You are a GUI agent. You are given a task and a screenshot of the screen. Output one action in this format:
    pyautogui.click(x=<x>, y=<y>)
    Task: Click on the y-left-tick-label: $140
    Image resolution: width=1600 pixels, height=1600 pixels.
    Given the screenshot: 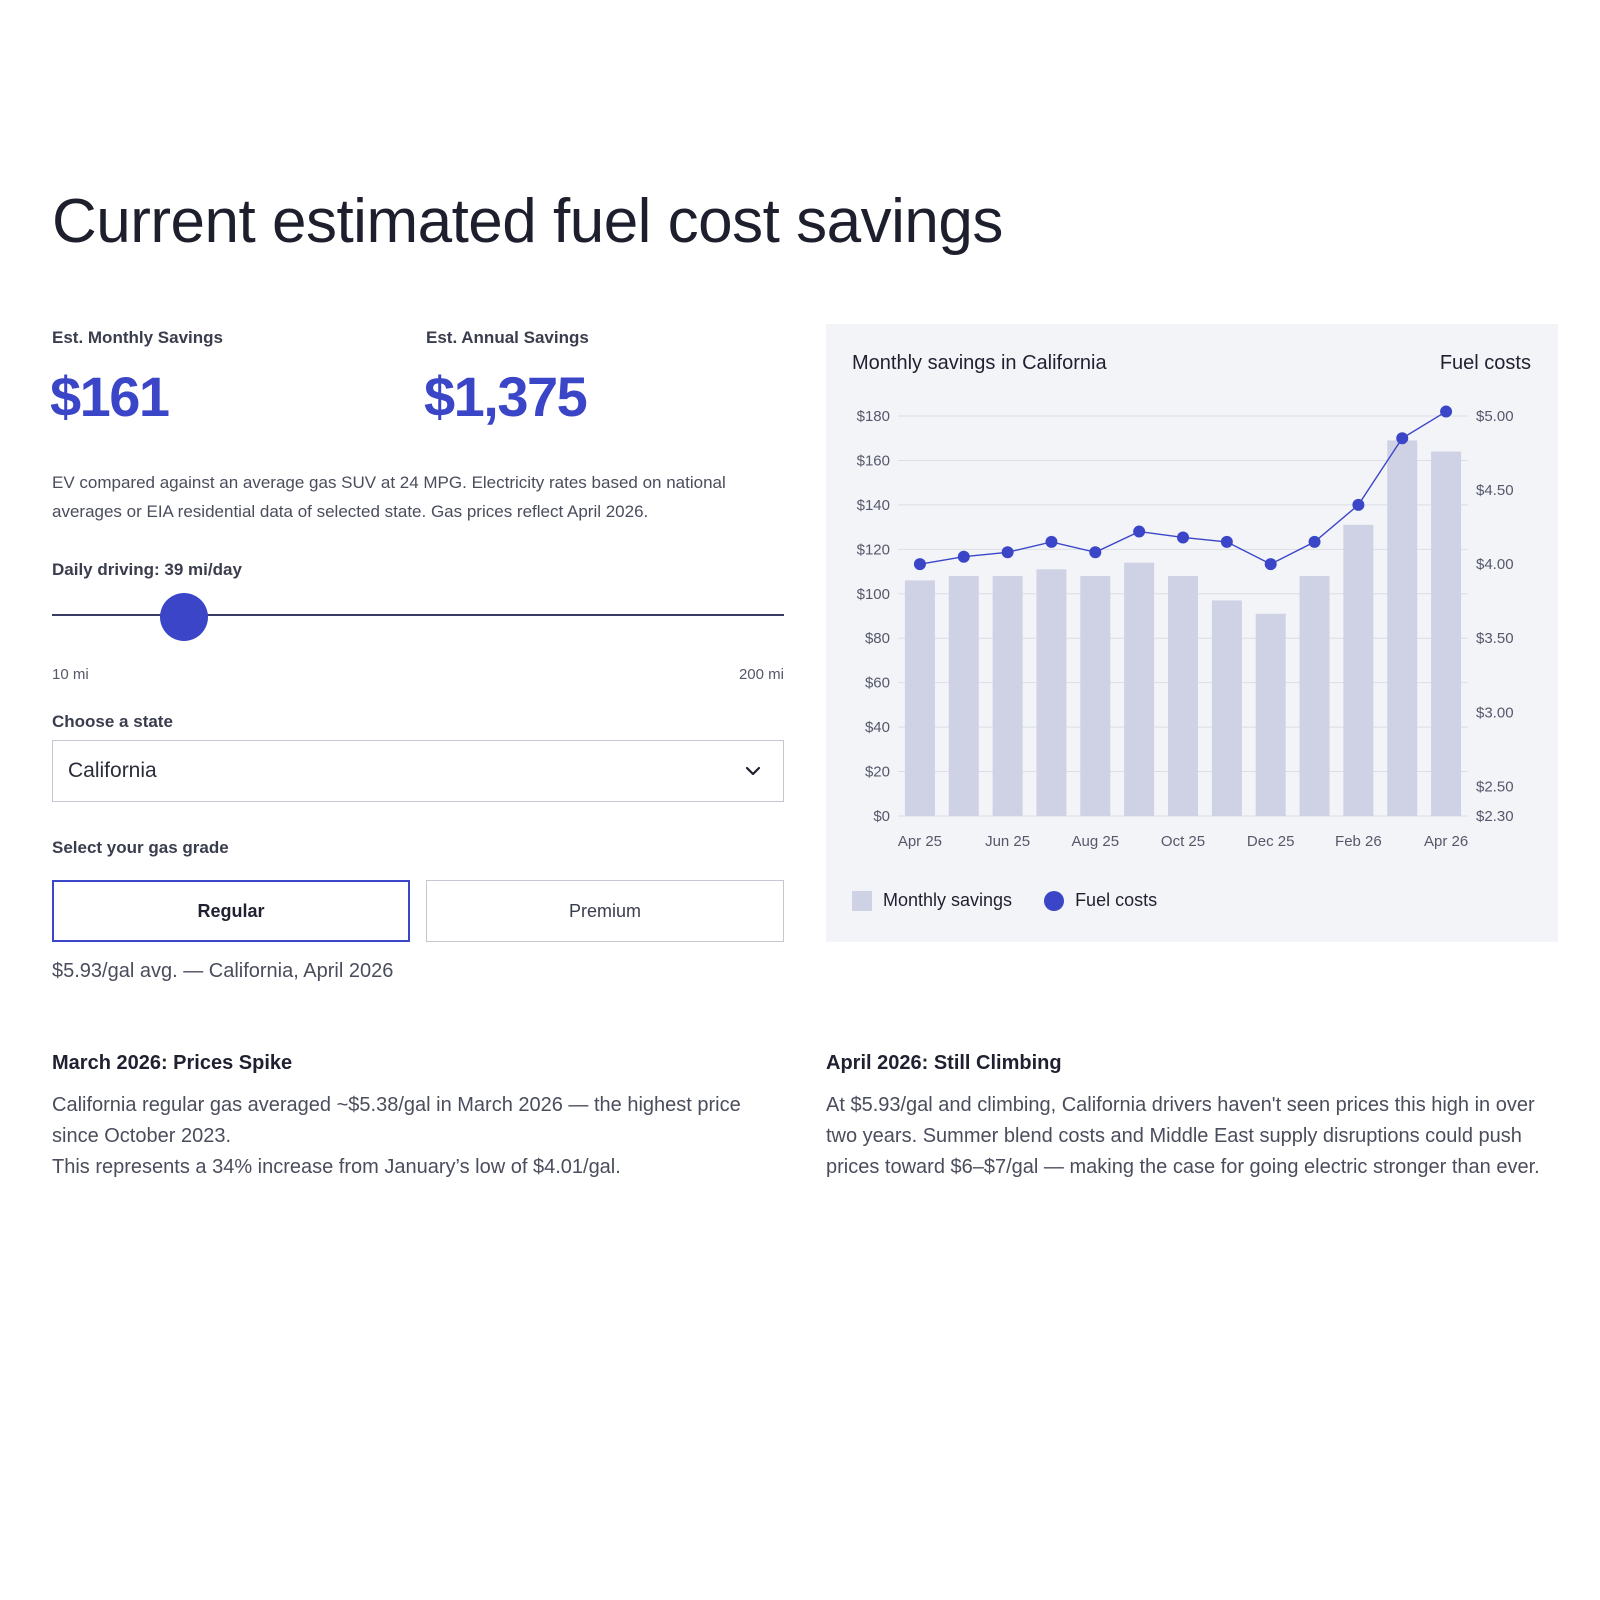 What is the action you would take?
    pyautogui.click(x=873, y=505)
    